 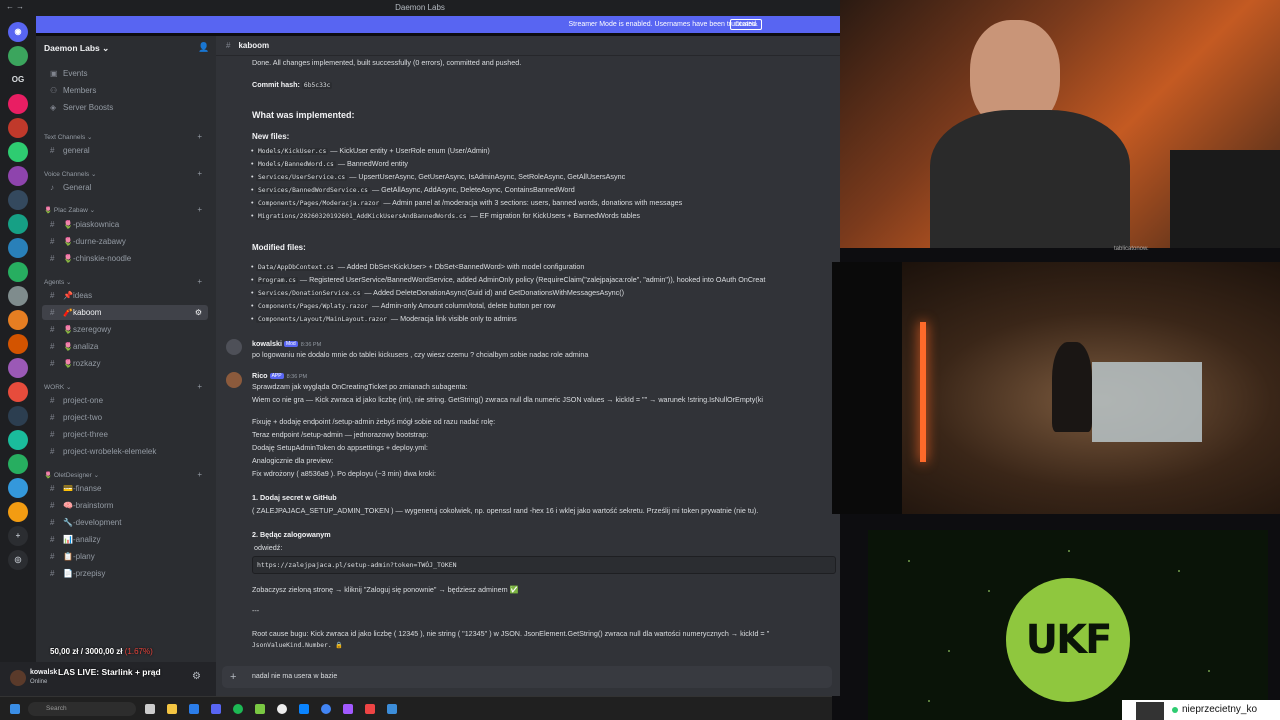 I want to click on disable-button: Disable, so click(x=746, y=24).